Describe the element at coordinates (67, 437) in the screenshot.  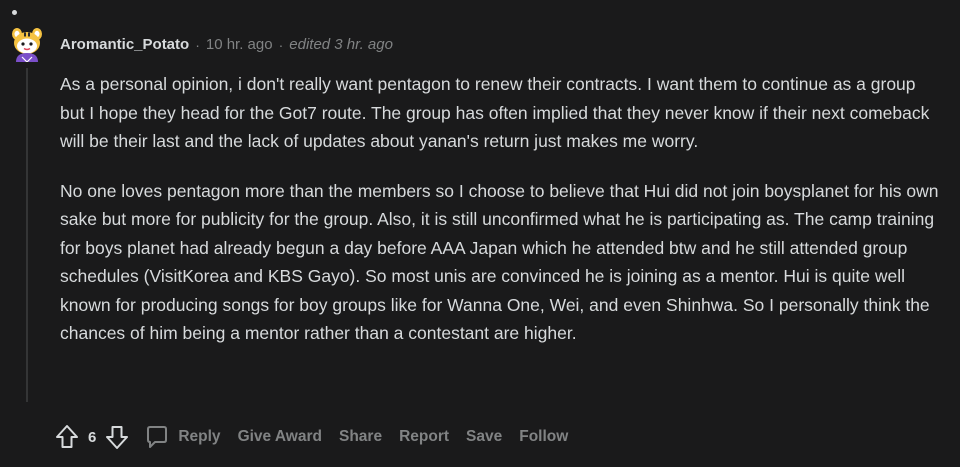
I see `arrow-up-icon` at that location.